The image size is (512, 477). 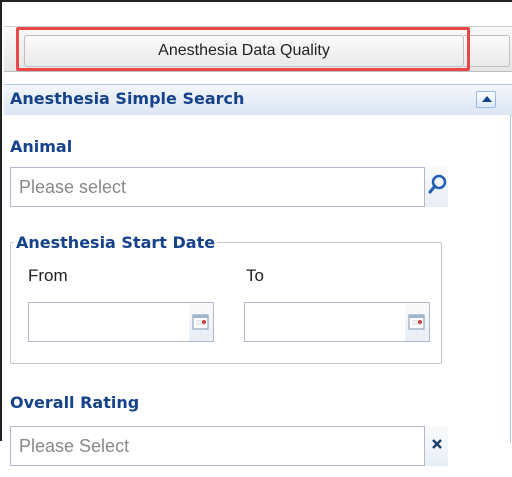 What do you see at coordinates (74, 446) in the screenshot?
I see `overall-rating-placeholder: Please Select` at bounding box center [74, 446].